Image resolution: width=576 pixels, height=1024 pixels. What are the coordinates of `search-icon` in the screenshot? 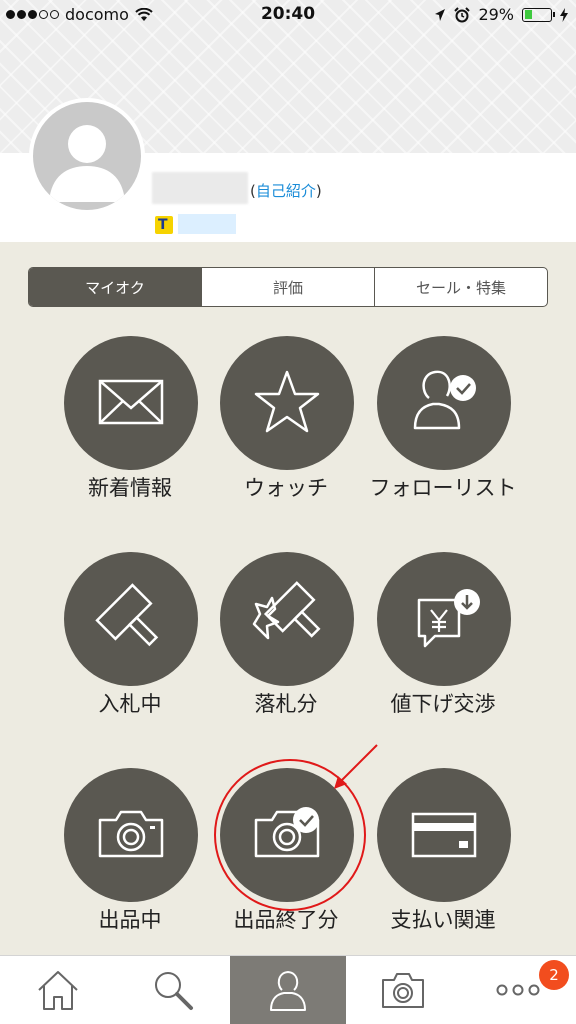 It's located at (173, 991).